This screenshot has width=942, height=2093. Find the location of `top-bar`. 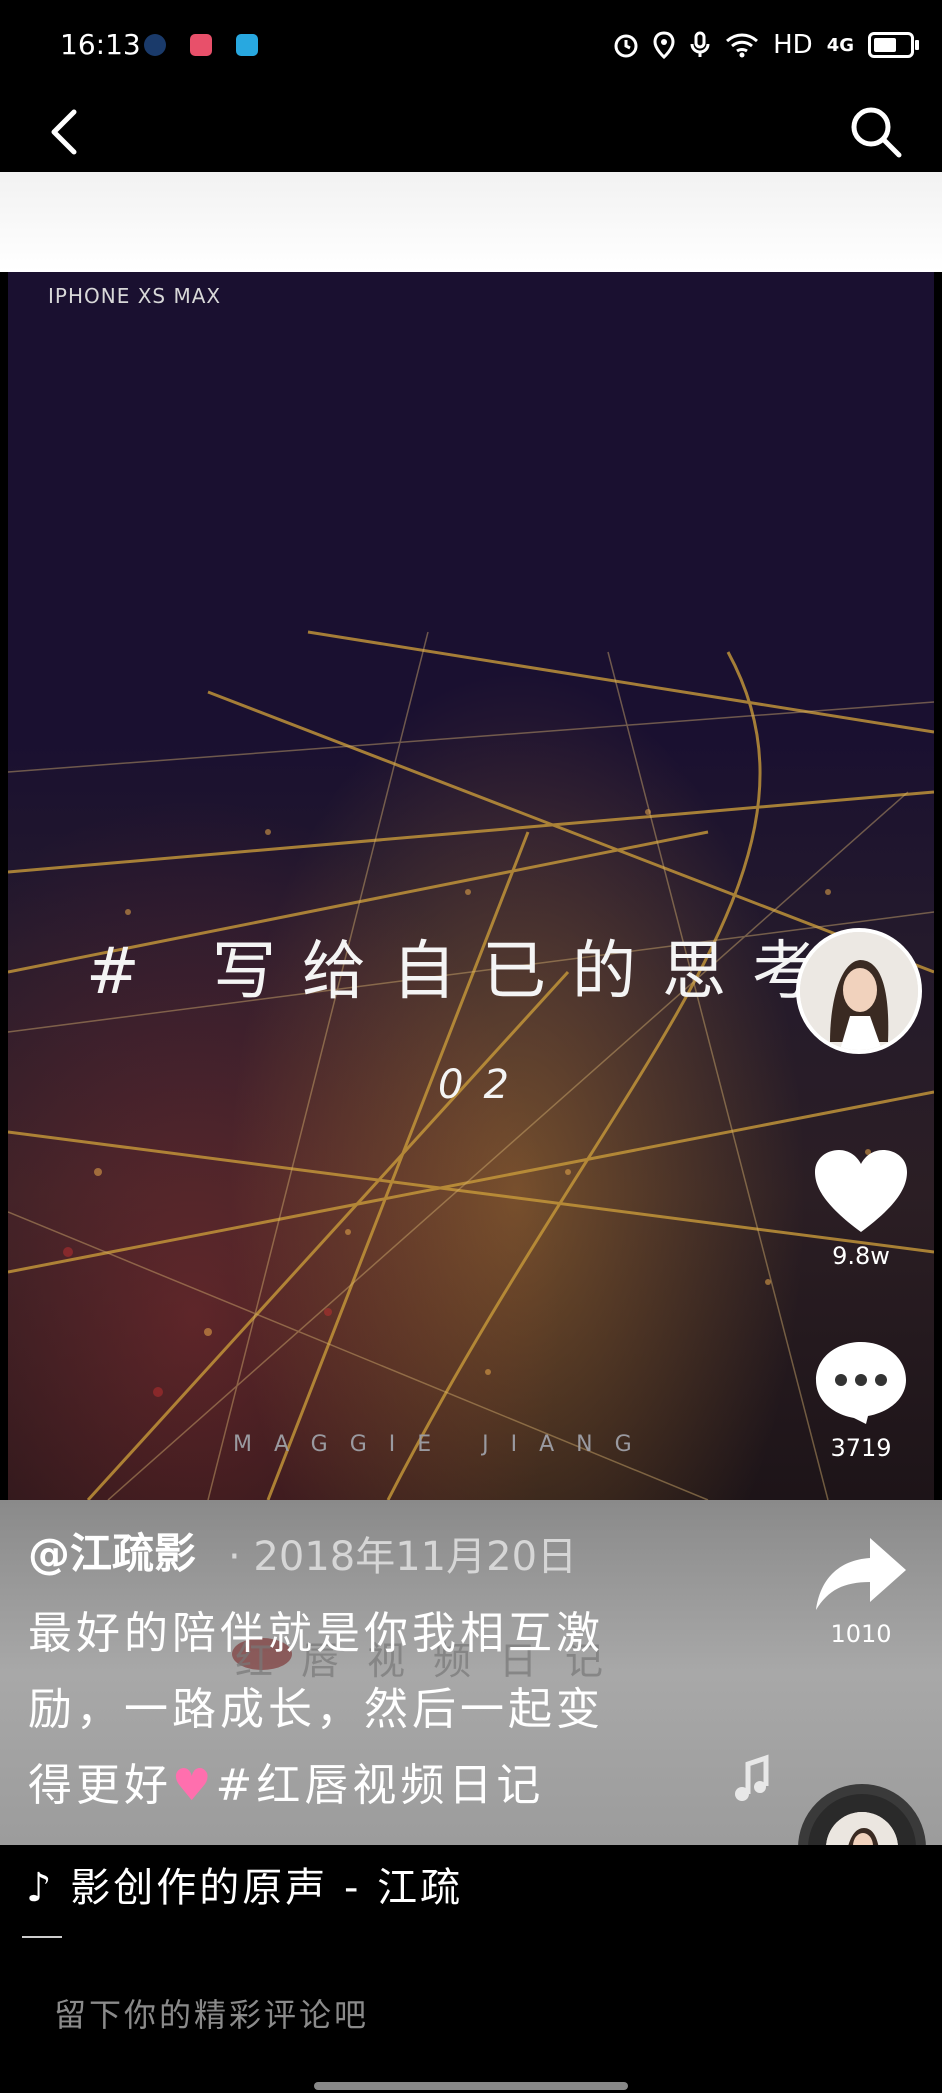

top-bar is located at coordinates (471, 132).